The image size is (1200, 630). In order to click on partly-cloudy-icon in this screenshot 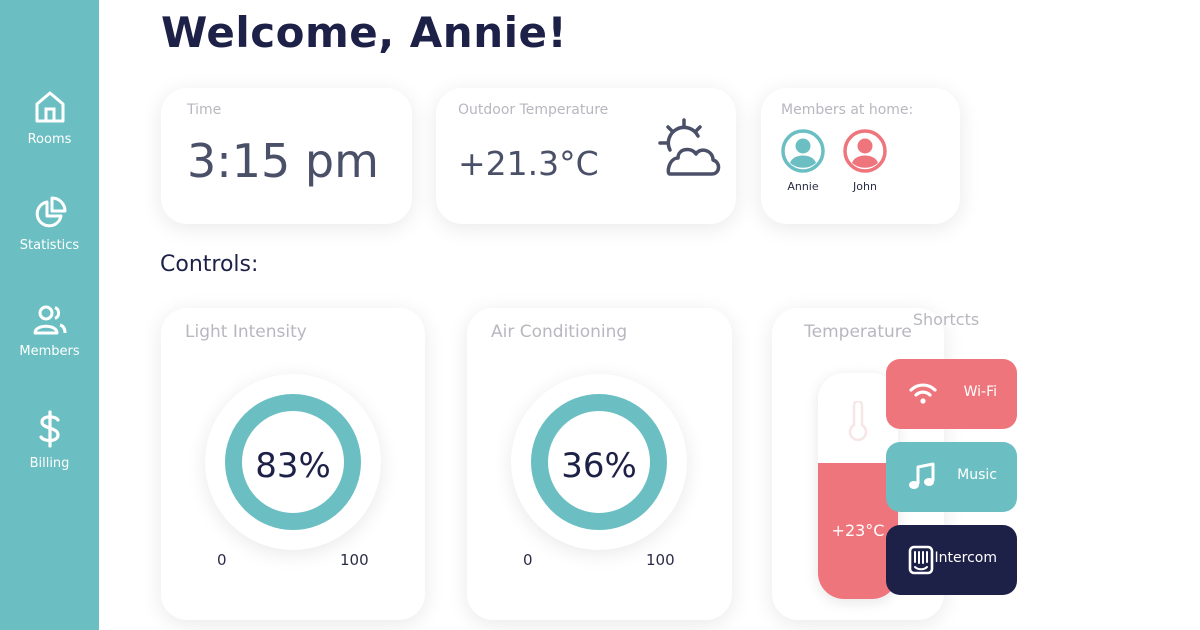, I will do `click(689, 147)`.